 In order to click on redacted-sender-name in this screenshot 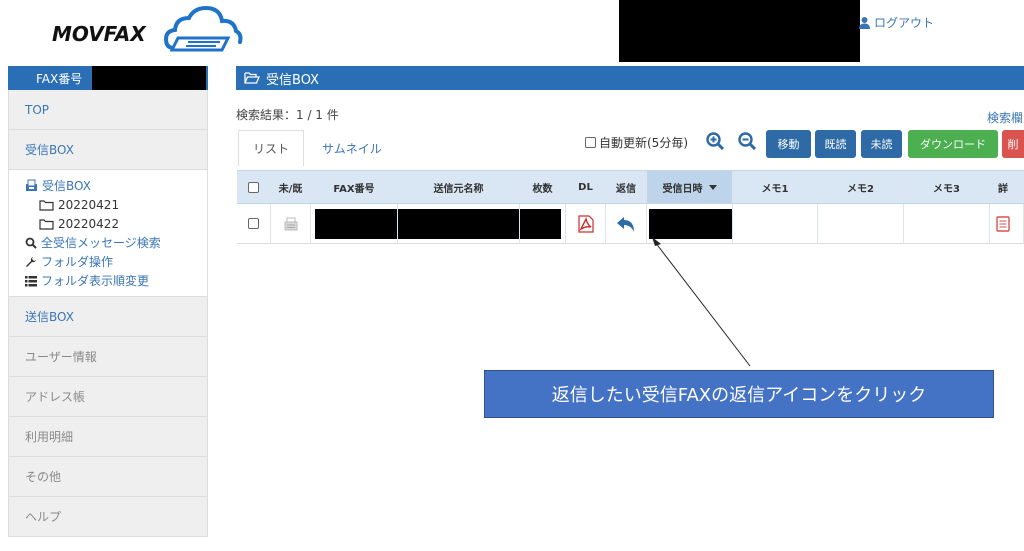, I will do `click(458, 223)`.